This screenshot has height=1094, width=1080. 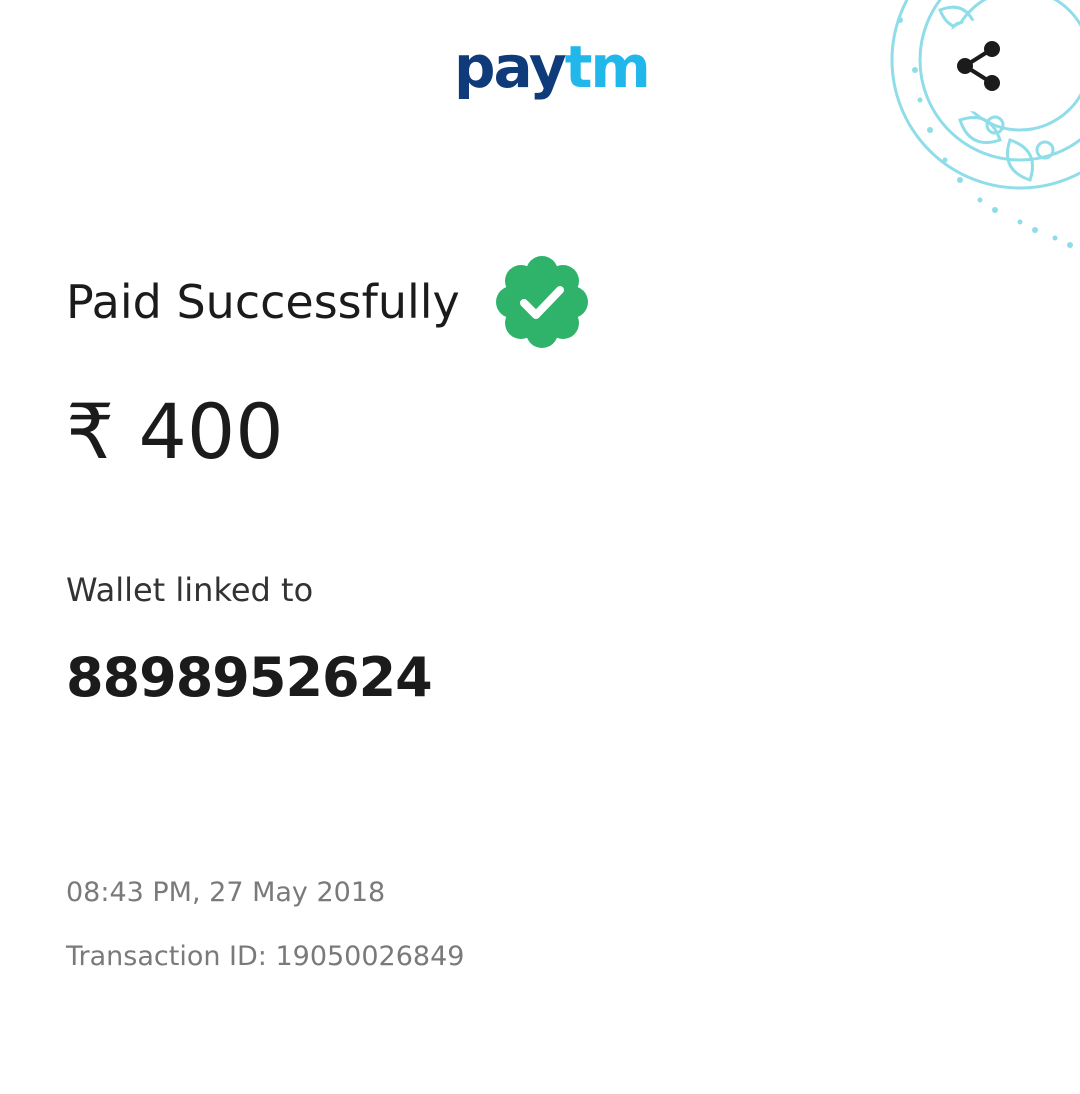 I want to click on transaction-id: Transaction ID: 19050026849, so click(x=265, y=956).